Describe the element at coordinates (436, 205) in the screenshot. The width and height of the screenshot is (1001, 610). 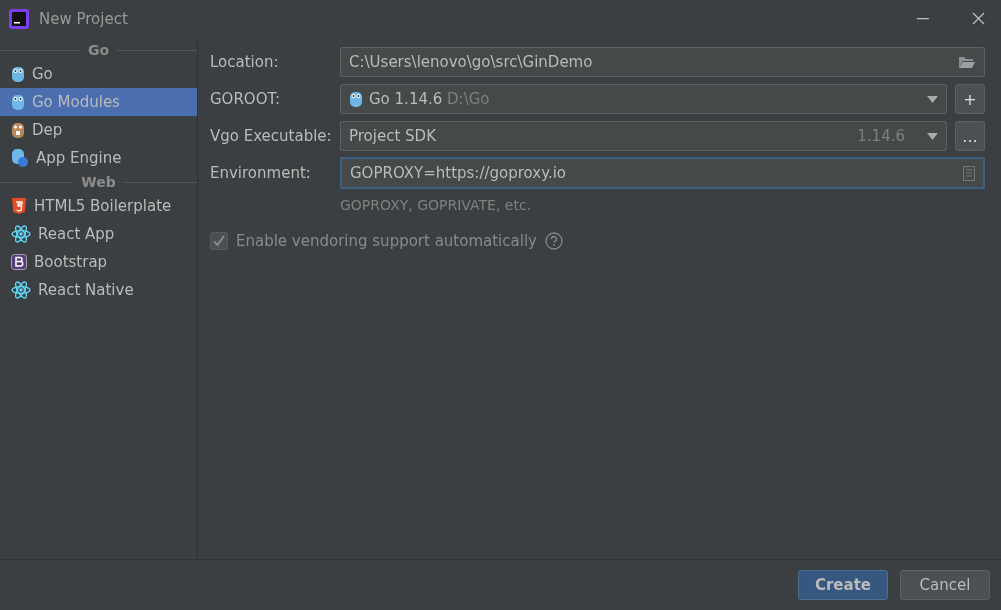
I see `field-hint: GOPROXY, GOPRIVATE, etc.` at that location.